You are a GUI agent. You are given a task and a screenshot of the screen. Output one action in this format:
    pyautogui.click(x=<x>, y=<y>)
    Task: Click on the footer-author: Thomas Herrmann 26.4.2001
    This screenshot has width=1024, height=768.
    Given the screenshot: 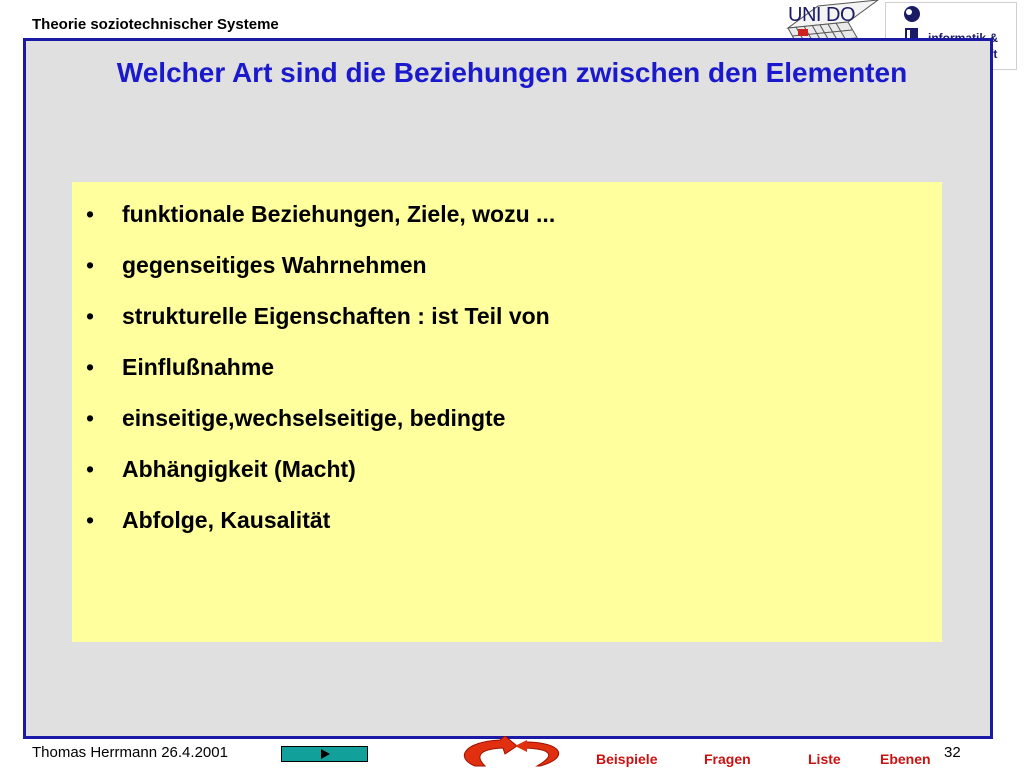 What is the action you would take?
    pyautogui.click(x=130, y=752)
    